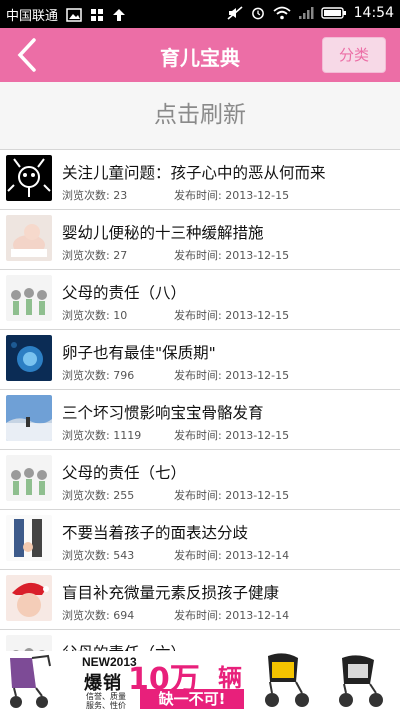  What do you see at coordinates (333, 13) in the screenshot?
I see `battery-icon` at bounding box center [333, 13].